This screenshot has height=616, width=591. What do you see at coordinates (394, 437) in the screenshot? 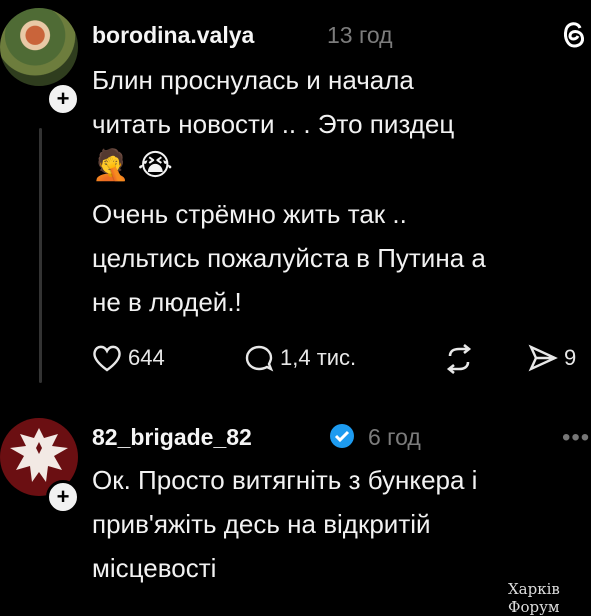
I see `post-time: 6 год` at bounding box center [394, 437].